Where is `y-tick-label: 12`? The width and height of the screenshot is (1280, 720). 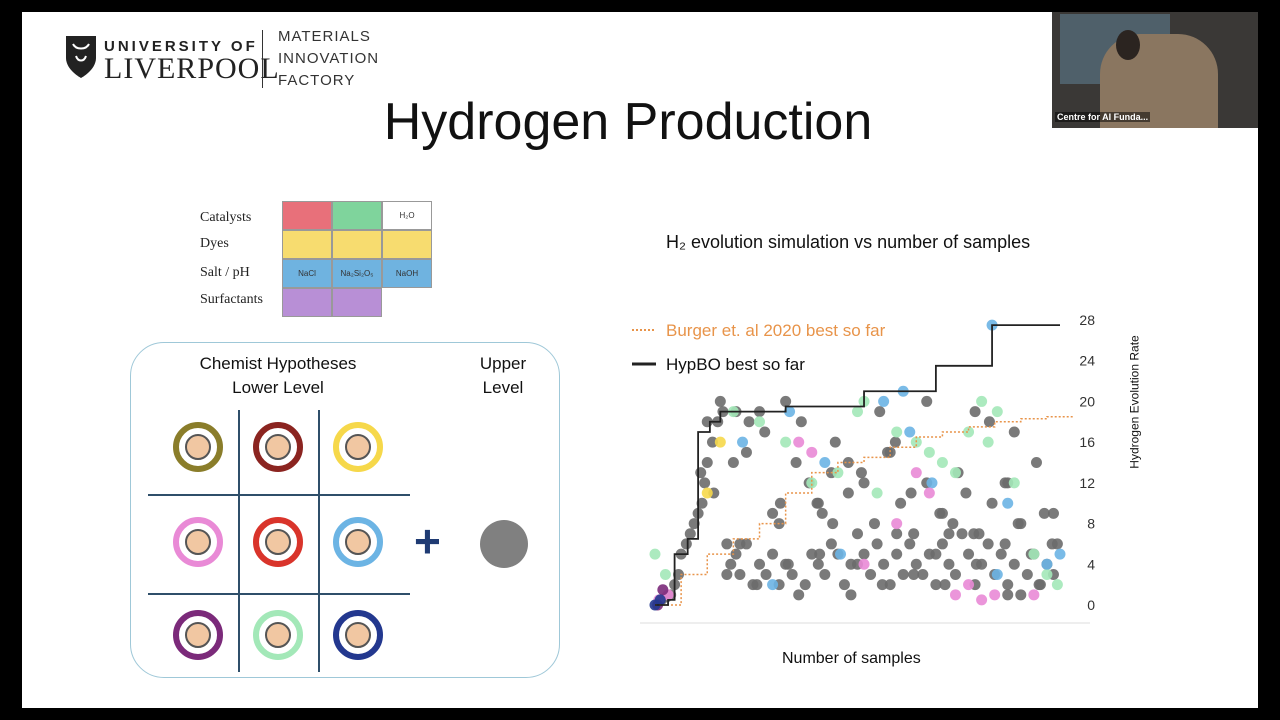 y-tick-label: 12 is located at coordinates (1087, 483).